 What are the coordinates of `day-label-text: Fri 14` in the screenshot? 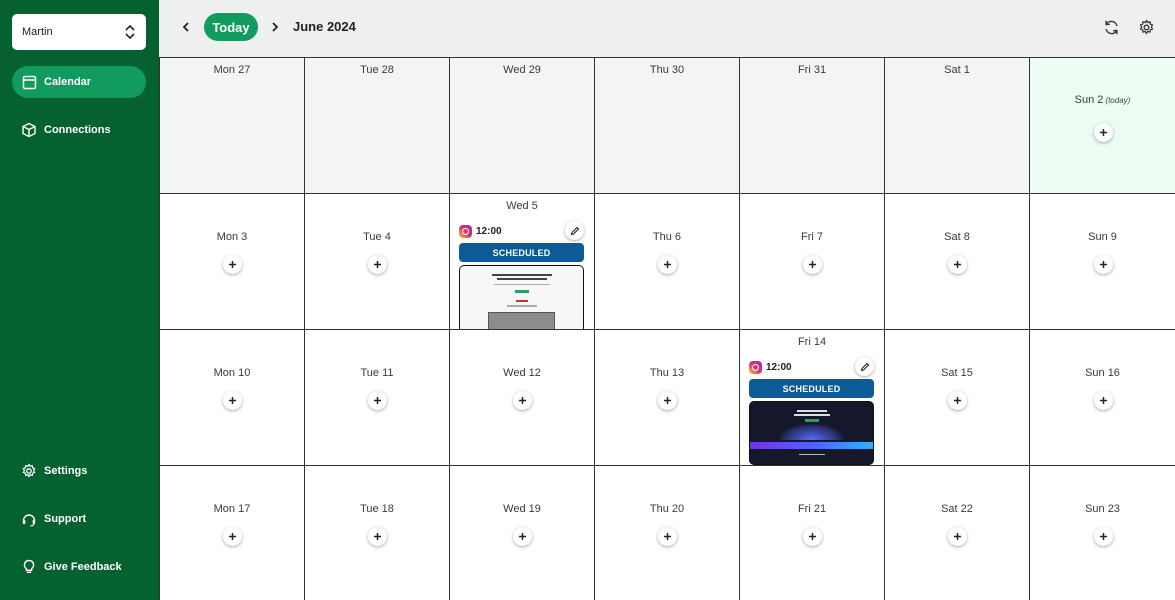 It's located at (812, 342).